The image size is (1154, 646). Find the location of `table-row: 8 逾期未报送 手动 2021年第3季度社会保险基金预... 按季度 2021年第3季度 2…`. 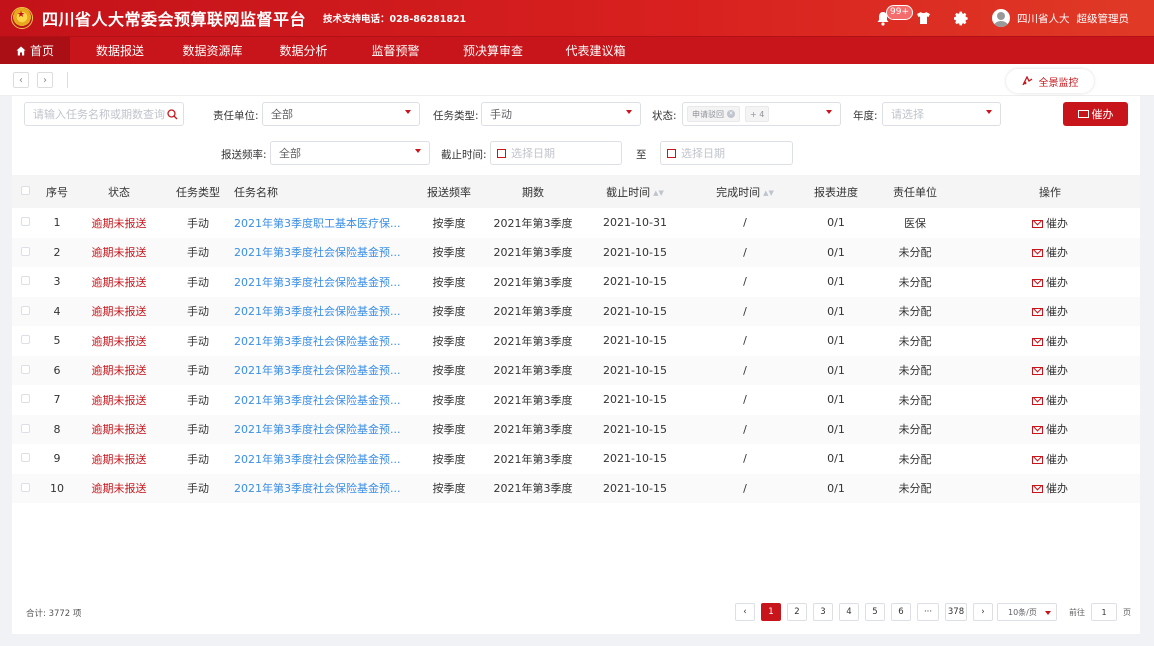

table-row: 8 逾期未报送 手动 2021年第3季度社会保险基金预... 按季度 2021年第3季度 2… is located at coordinates (576, 429).